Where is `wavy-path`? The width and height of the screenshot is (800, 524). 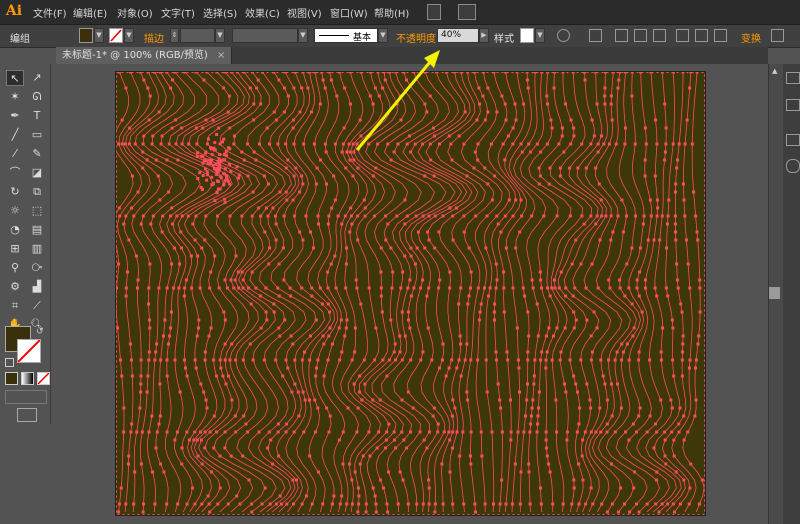
wavy-path is located at coordinates (445, 292).